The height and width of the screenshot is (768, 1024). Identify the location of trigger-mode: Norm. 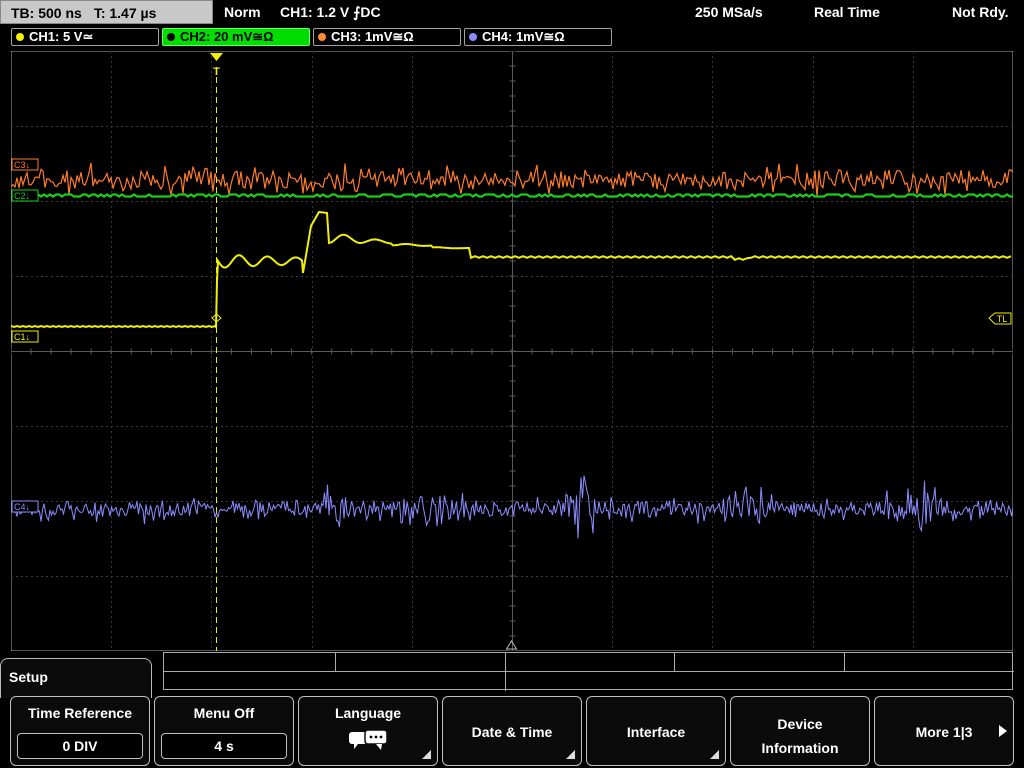
(242, 12).